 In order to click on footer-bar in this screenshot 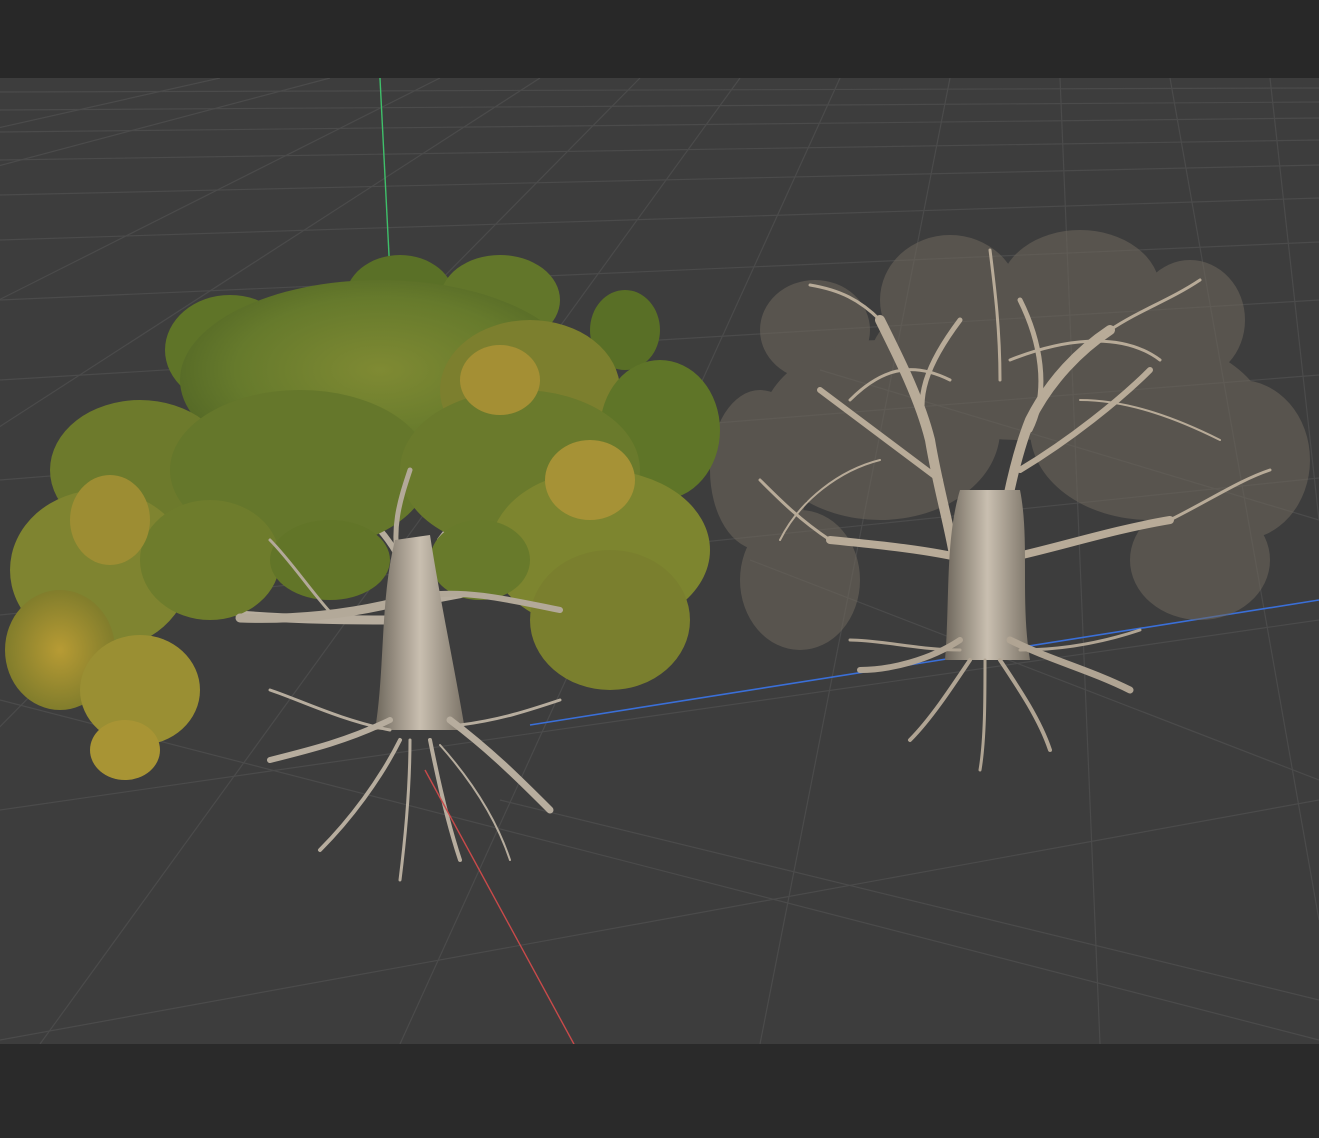, I will do `click(659, 1091)`.